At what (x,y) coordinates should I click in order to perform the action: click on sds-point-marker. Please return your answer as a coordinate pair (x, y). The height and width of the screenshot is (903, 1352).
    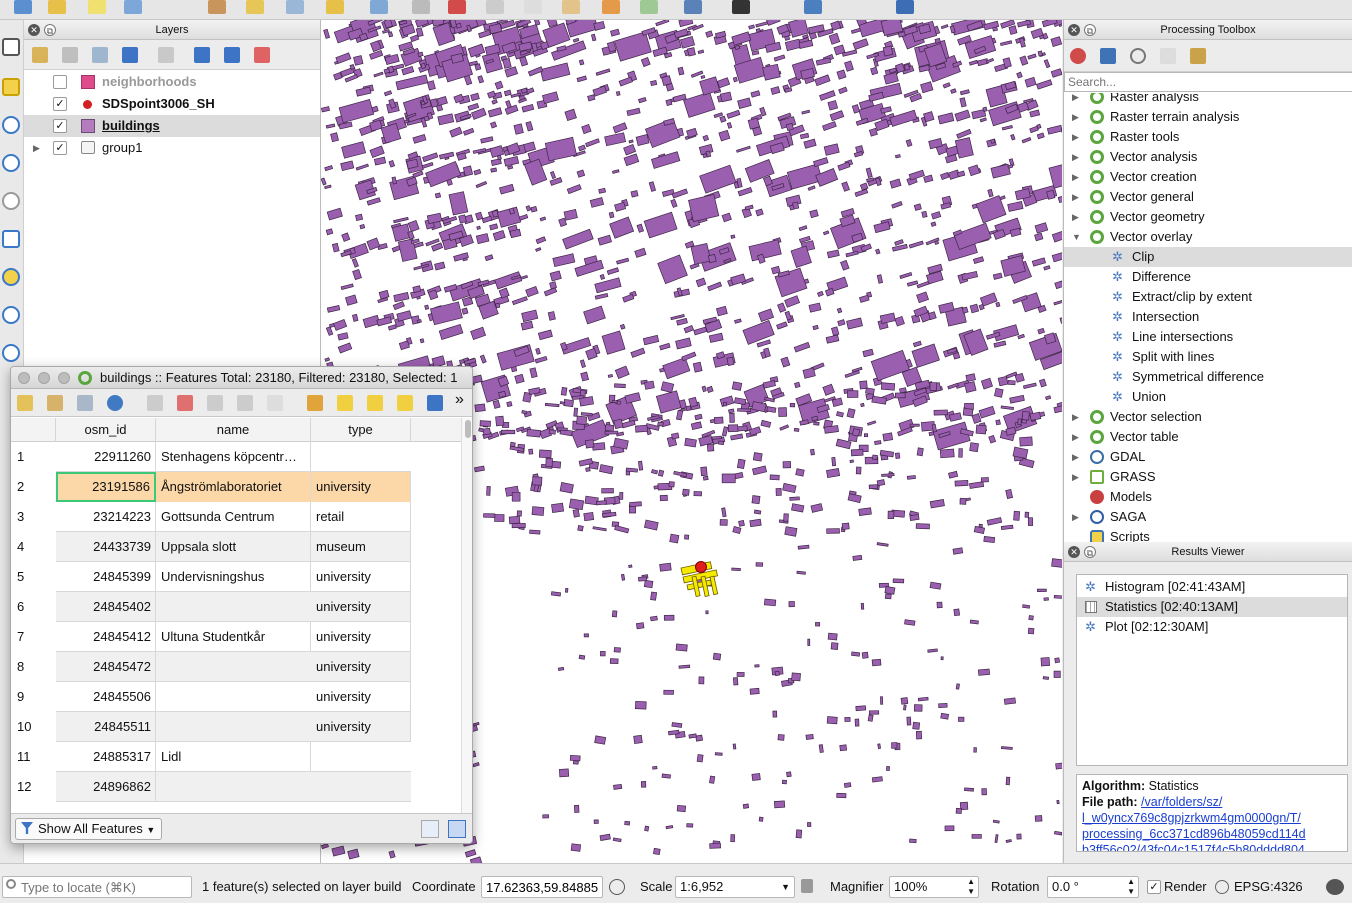
    Looking at the image, I should click on (701, 567).